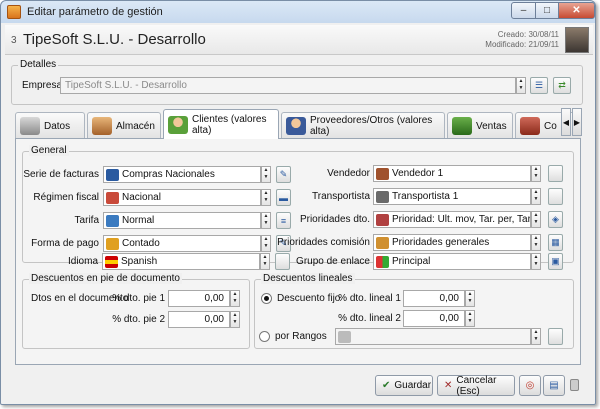  Describe the element at coordinates (265, 261) in the screenshot. I see `idioma-spin: ▲ ▼` at that location.